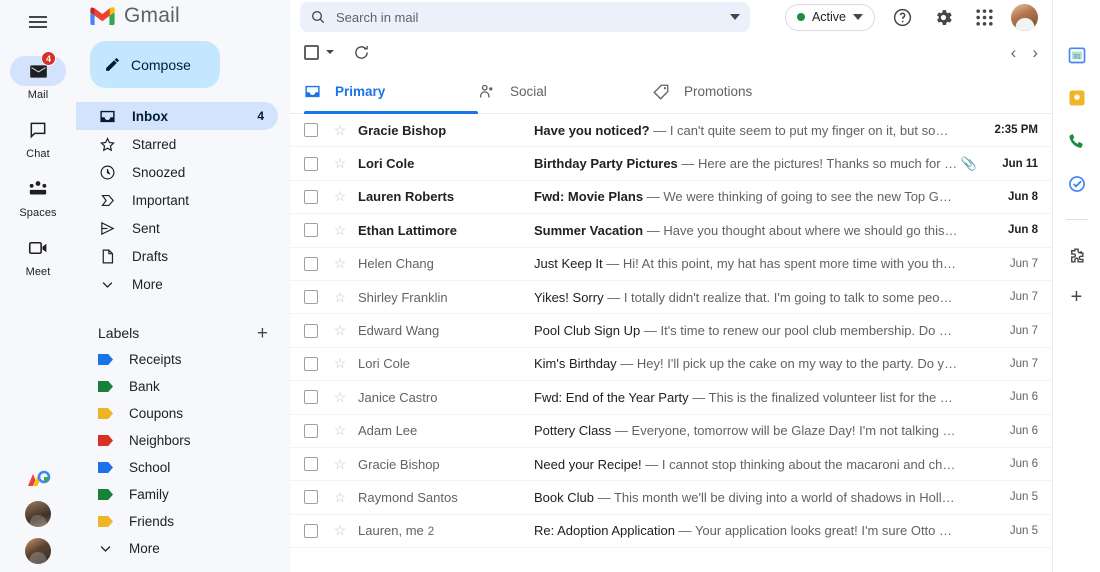 This screenshot has width=1100, height=572. What do you see at coordinates (177, 144) in the screenshot?
I see `sidebar-item-starred: Starred` at bounding box center [177, 144].